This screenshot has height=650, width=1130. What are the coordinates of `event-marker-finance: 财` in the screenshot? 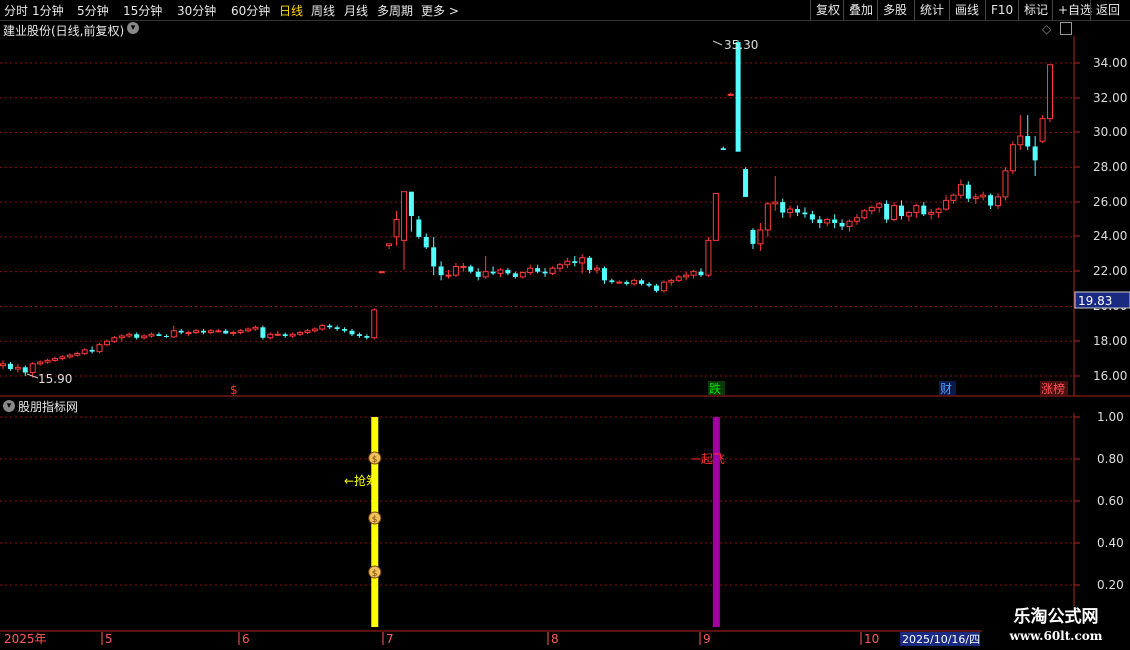 It's located at (946, 389).